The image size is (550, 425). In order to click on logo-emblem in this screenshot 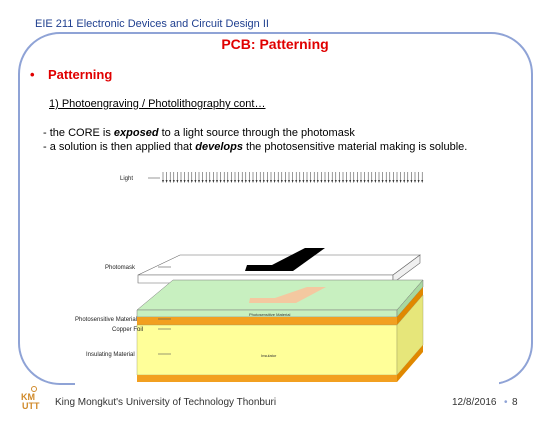, I will do `click(34, 389)`.